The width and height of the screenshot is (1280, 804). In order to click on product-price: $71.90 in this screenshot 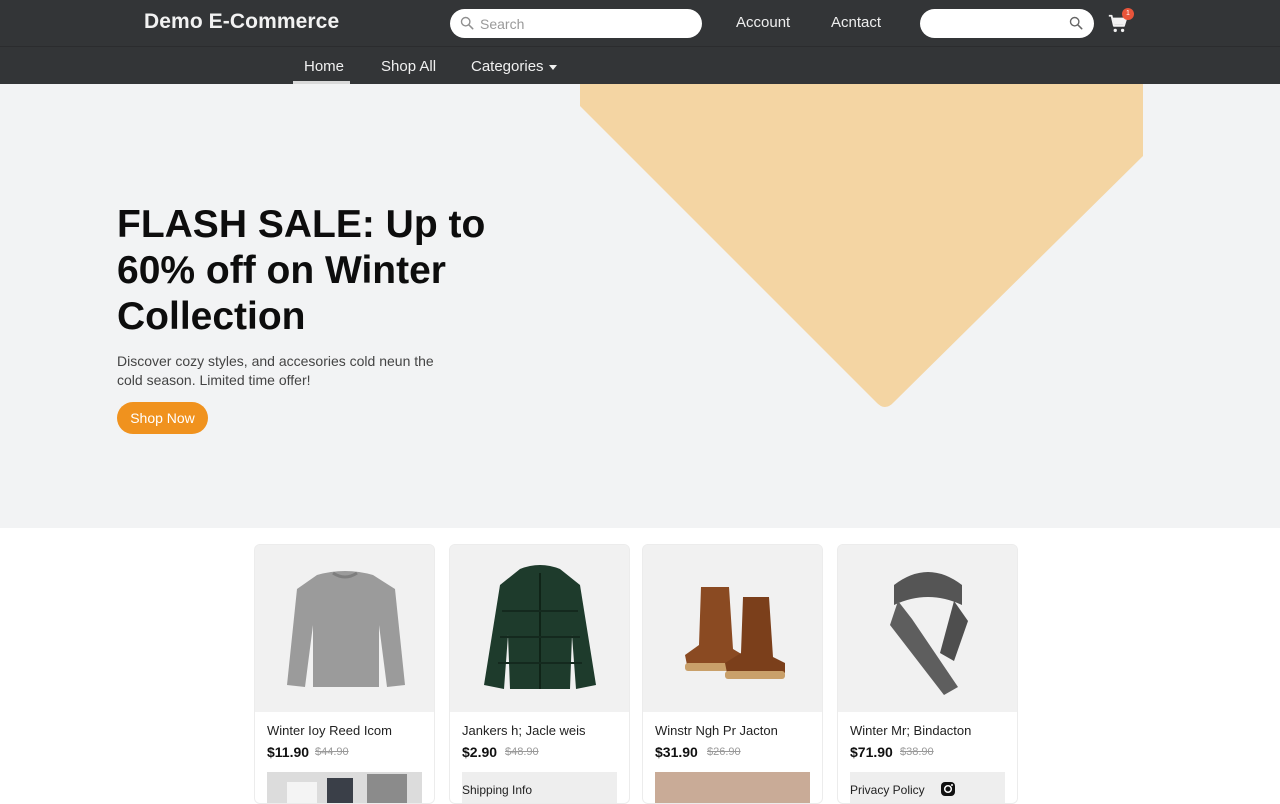, I will do `click(871, 752)`.